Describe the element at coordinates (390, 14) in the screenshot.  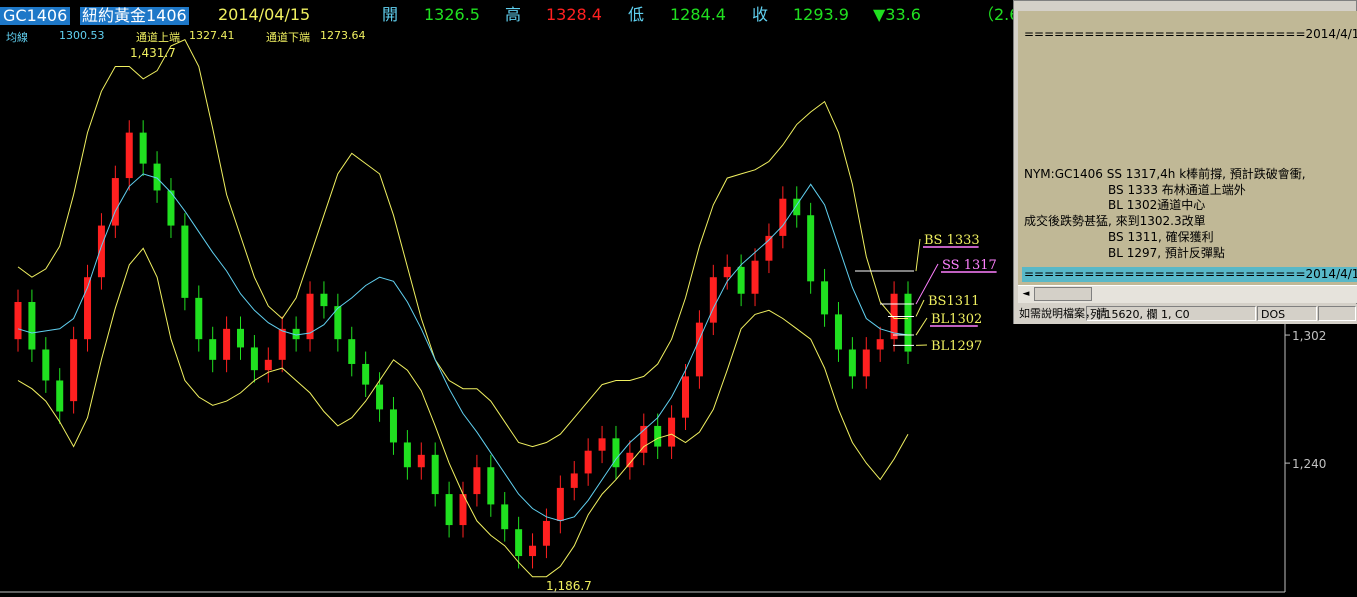
I see `open-label: 開` at that location.